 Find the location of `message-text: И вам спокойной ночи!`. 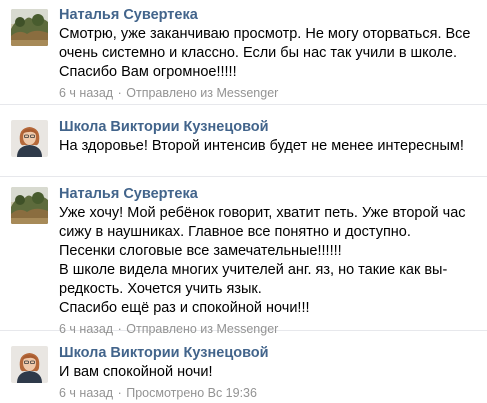

message-text: И вам спокойной ночи! is located at coordinates (136, 372).